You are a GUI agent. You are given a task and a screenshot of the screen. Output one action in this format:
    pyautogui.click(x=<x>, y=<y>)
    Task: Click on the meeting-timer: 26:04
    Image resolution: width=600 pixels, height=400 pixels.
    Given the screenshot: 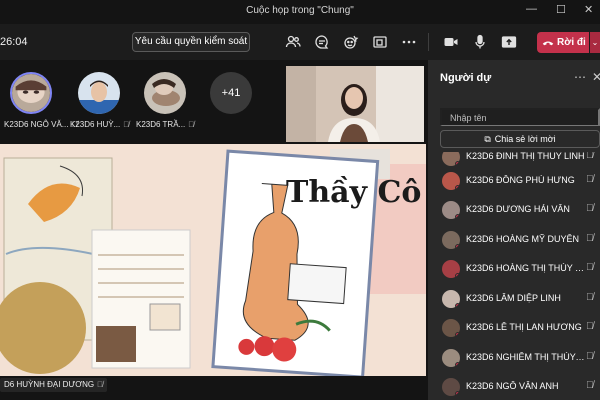 What is the action you would take?
    pyautogui.click(x=14, y=42)
    